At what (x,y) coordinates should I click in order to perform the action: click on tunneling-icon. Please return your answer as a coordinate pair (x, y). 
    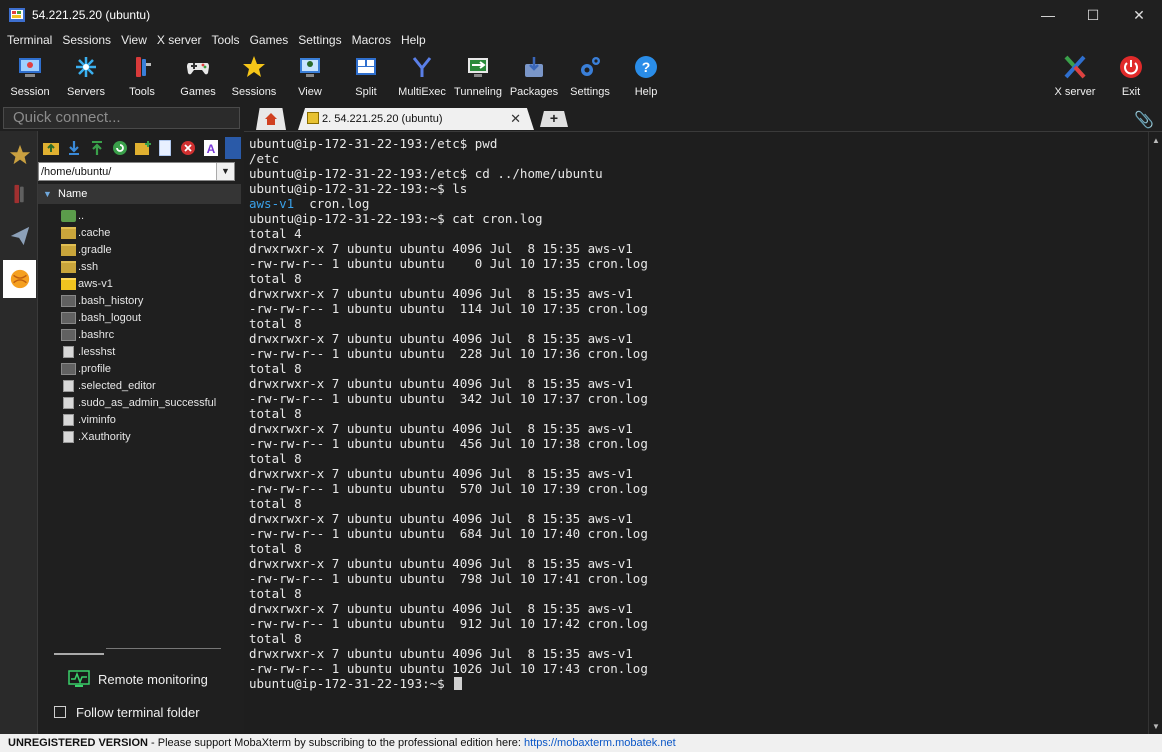
    Looking at the image, I should click on (478, 67).